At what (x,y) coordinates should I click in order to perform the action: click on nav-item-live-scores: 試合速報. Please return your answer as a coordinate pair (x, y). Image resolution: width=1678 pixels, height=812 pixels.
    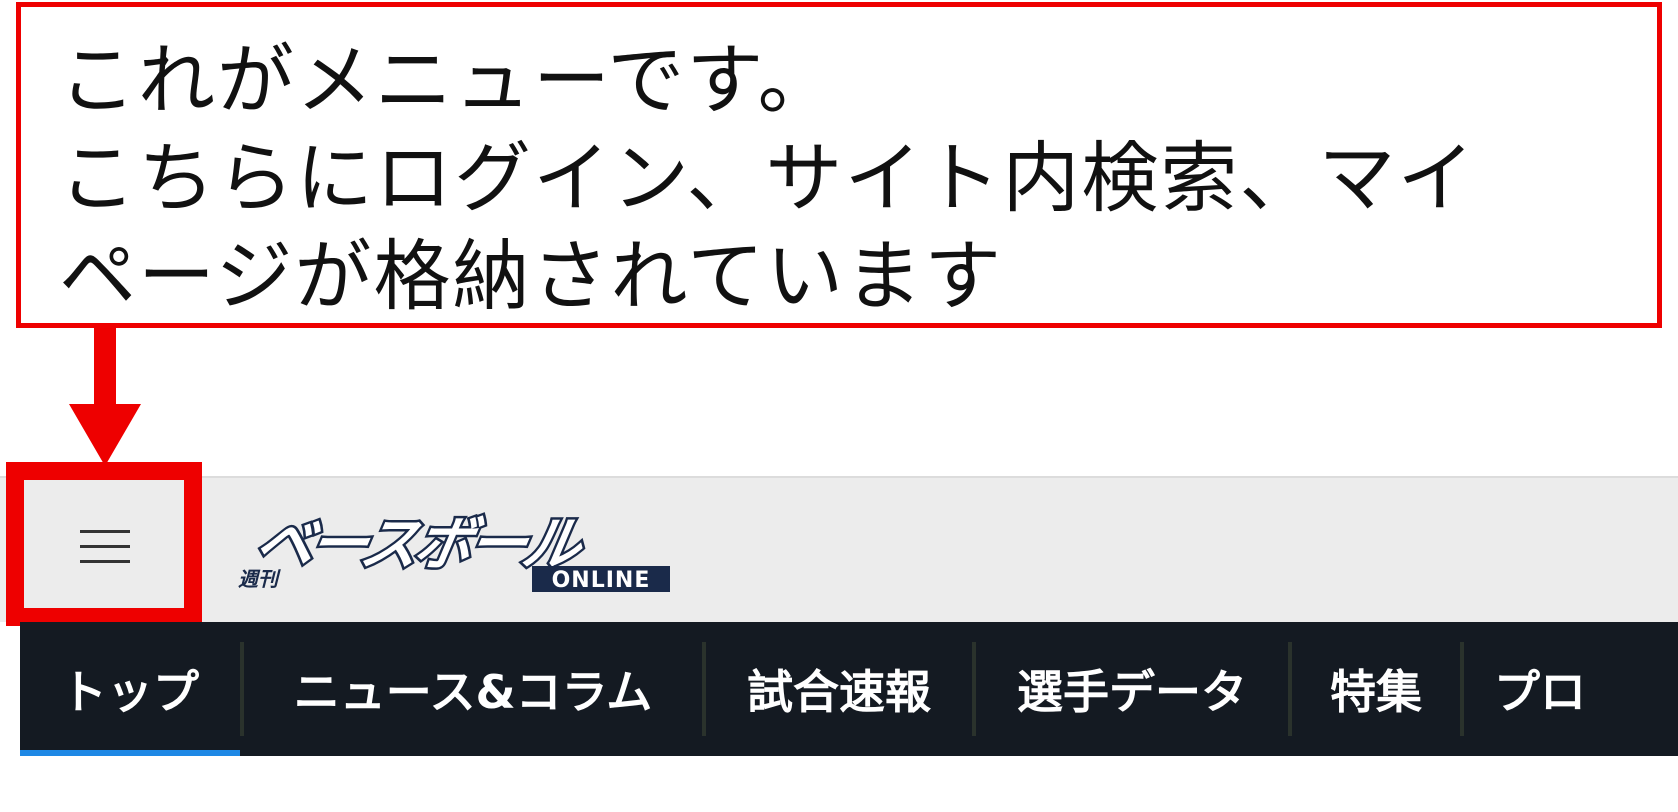
    Looking at the image, I should click on (839, 689).